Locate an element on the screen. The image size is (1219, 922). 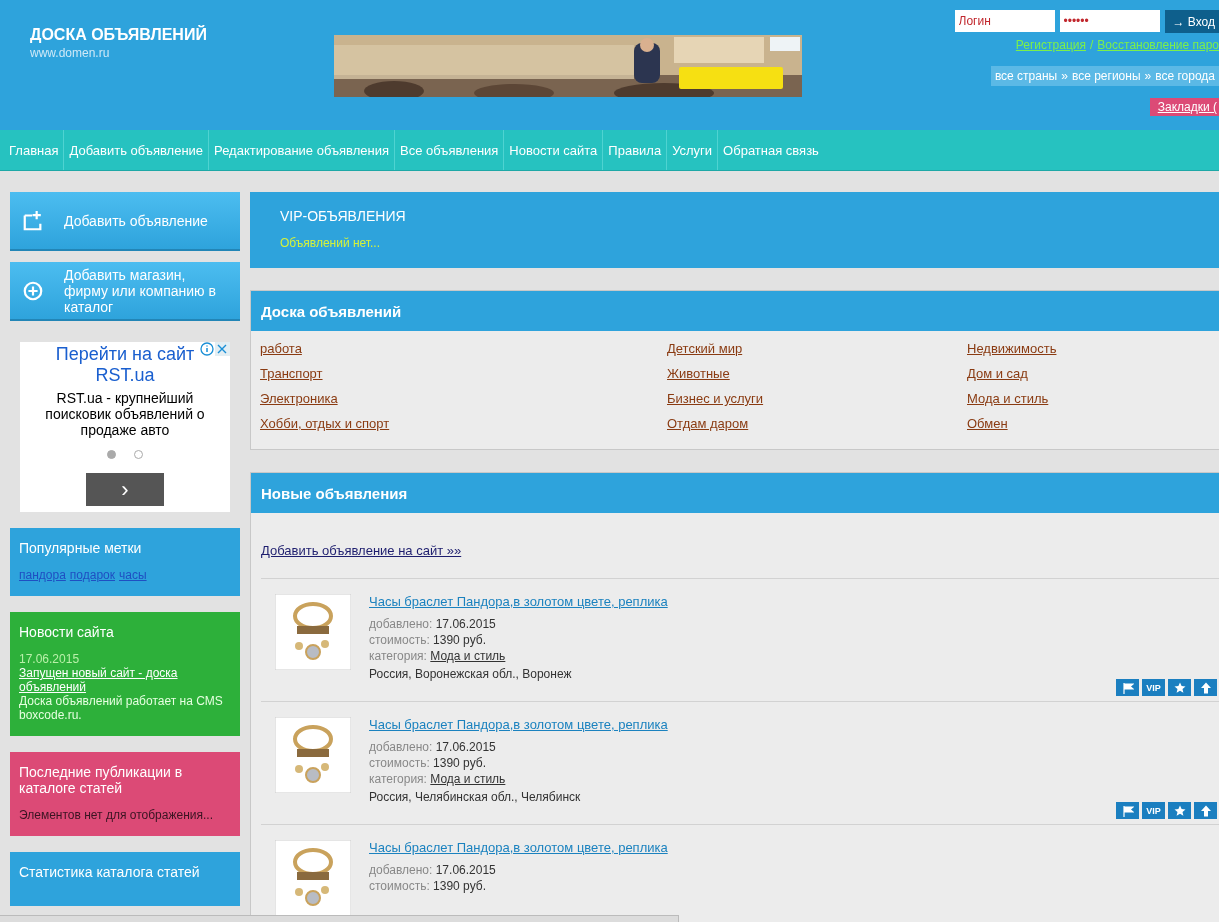
login-button: → Вход is located at coordinates (1191, 21).